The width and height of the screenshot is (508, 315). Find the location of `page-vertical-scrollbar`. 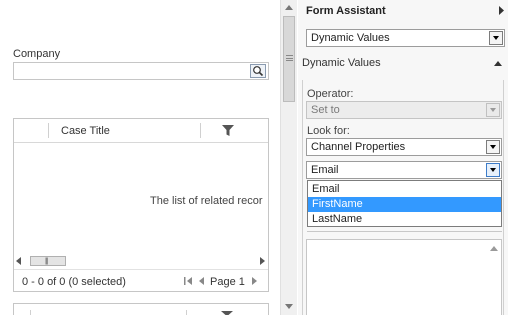

page-vertical-scrollbar is located at coordinates (288, 157).